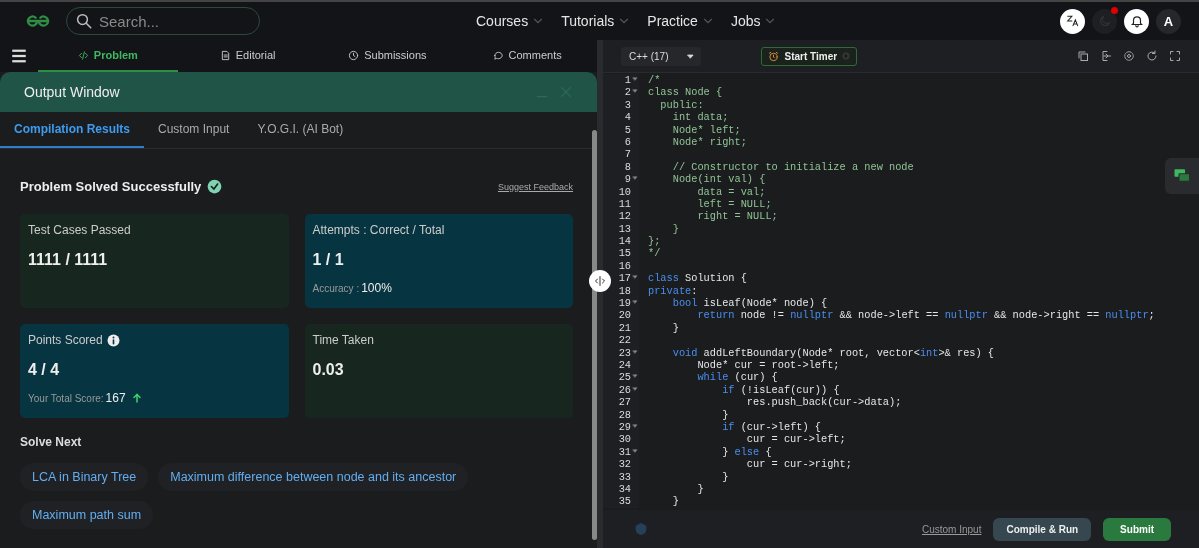 The width and height of the screenshot is (1199, 548). Describe the element at coordinates (624, 501) in the screenshot. I see `line-number: 35` at that location.